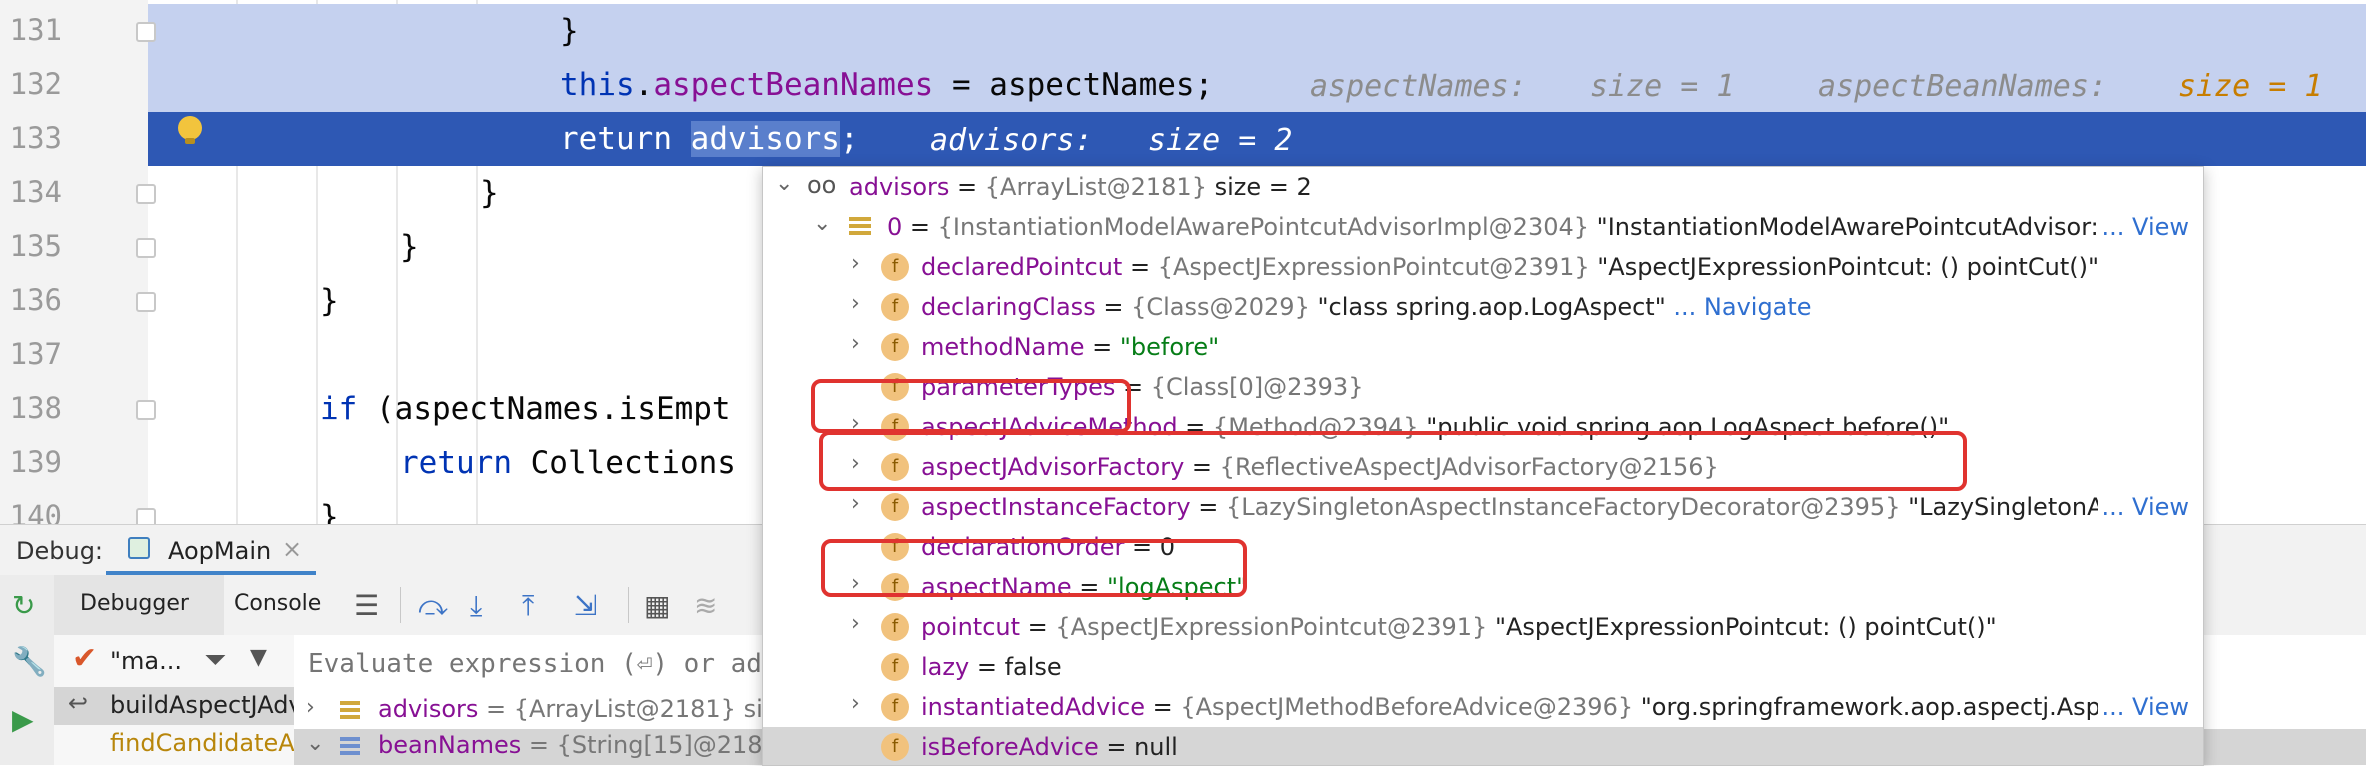 This screenshot has width=2366, height=766. Describe the element at coordinates (134, 603) in the screenshot. I see `tab-debugger: Debugger` at that location.